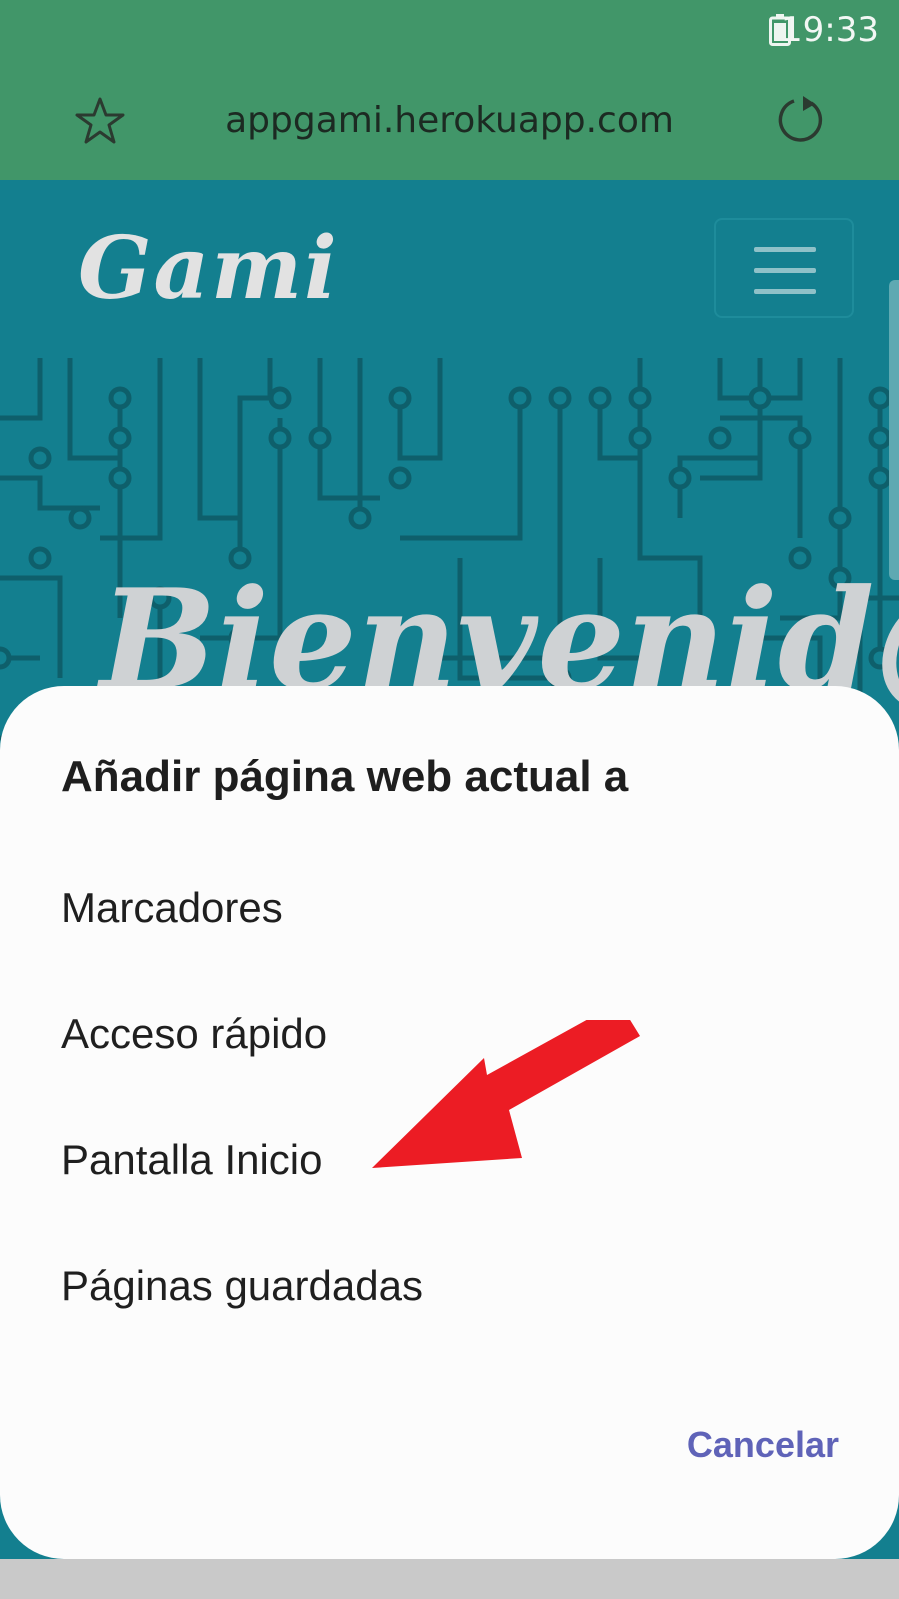 The height and width of the screenshot is (1599, 899). What do you see at coordinates (506, 1094) in the screenshot?
I see `arrow-annotation` at bounding box center [506, 1094].